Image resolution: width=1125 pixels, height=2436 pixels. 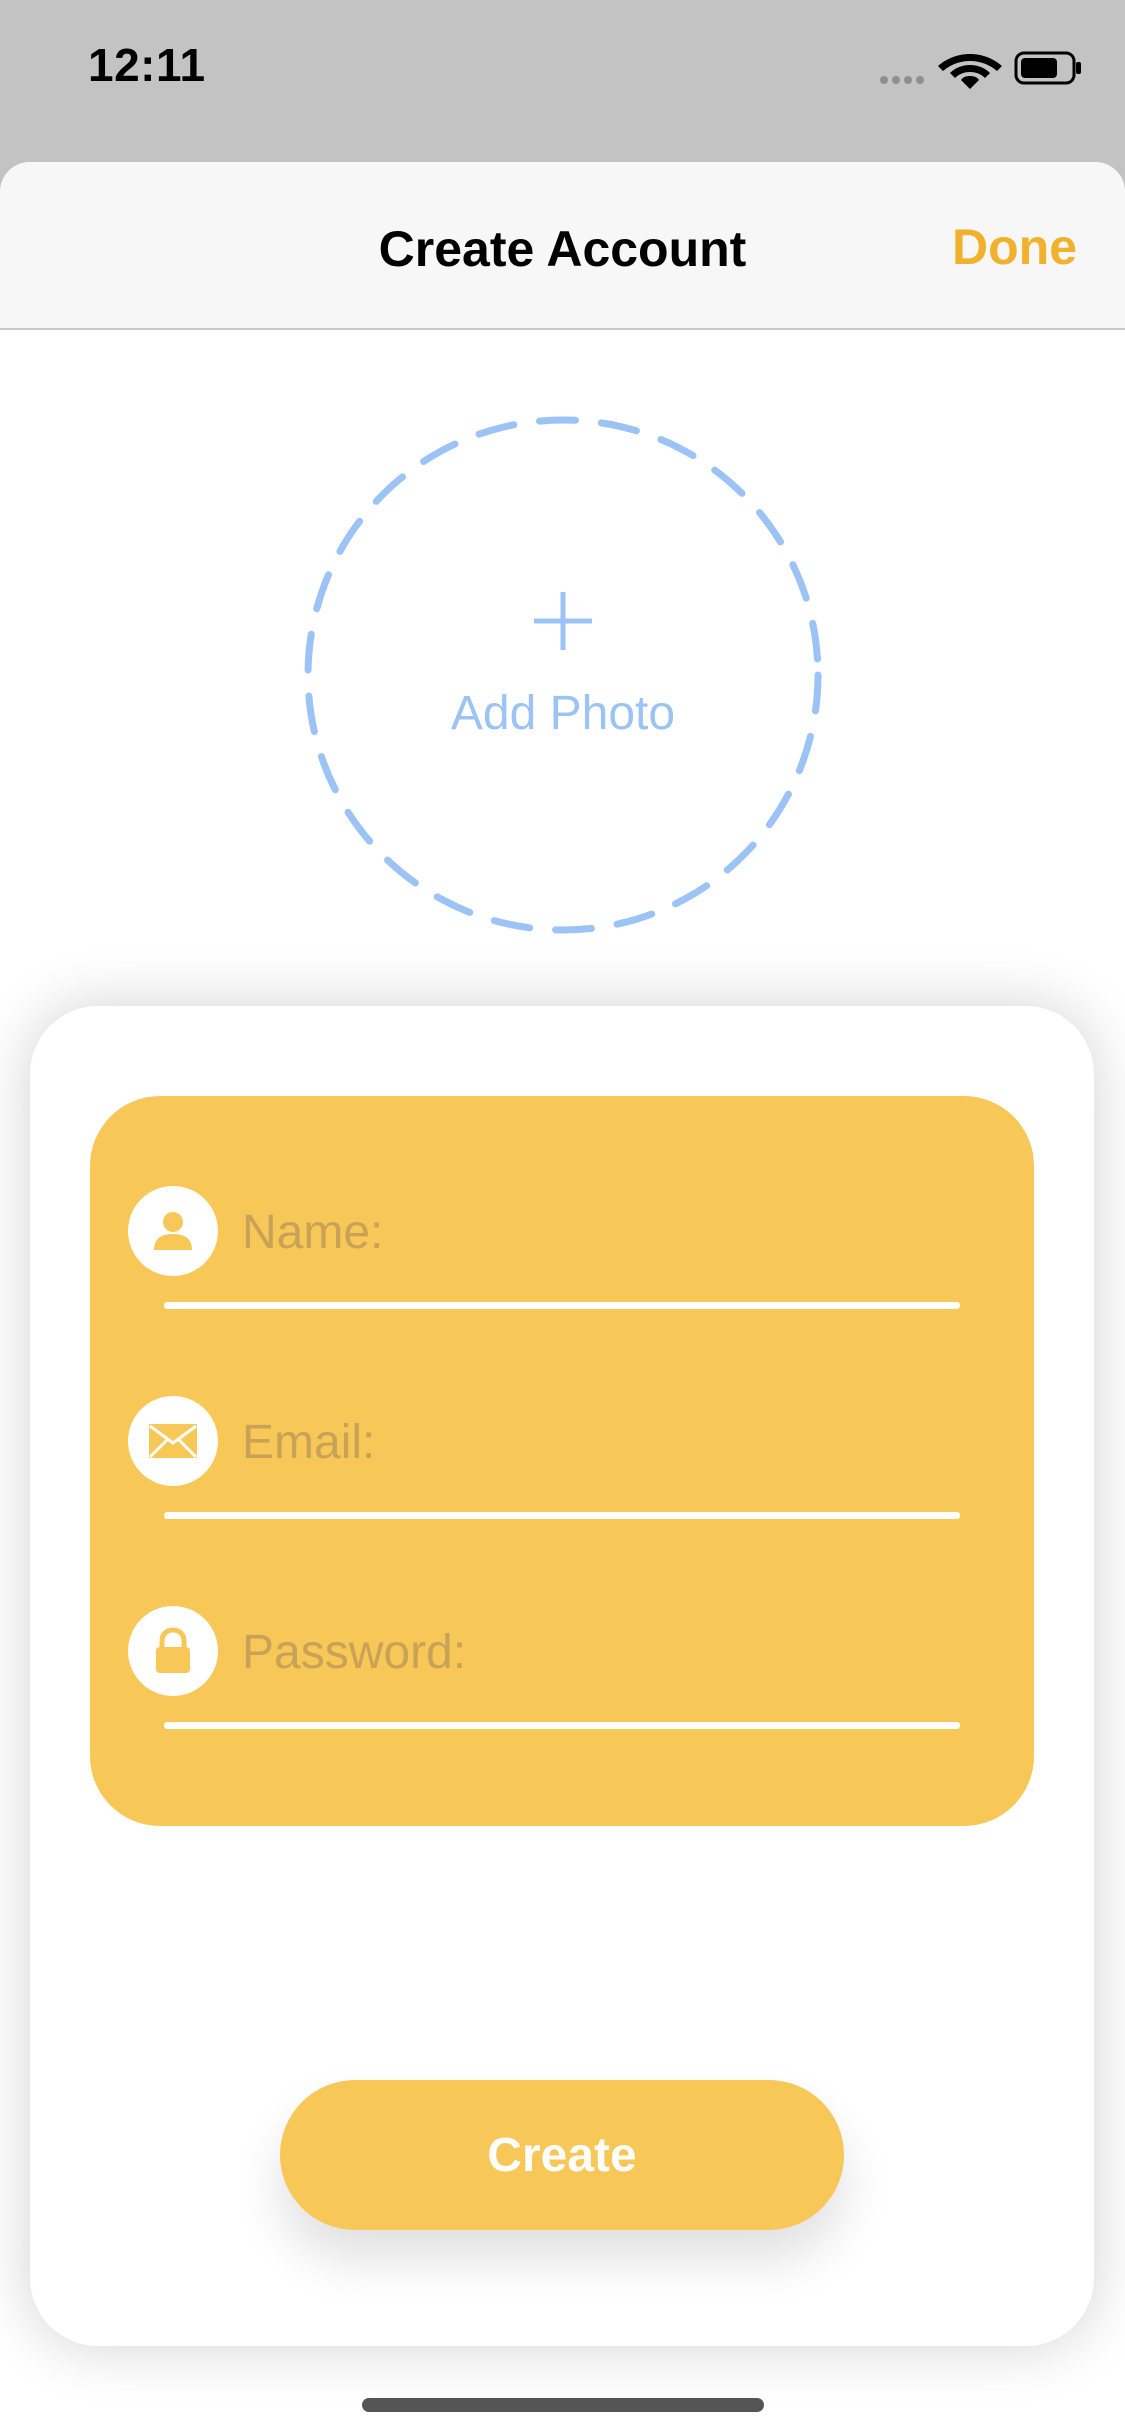 I want to click on envelope-icon, so click(x=173, y=1441).